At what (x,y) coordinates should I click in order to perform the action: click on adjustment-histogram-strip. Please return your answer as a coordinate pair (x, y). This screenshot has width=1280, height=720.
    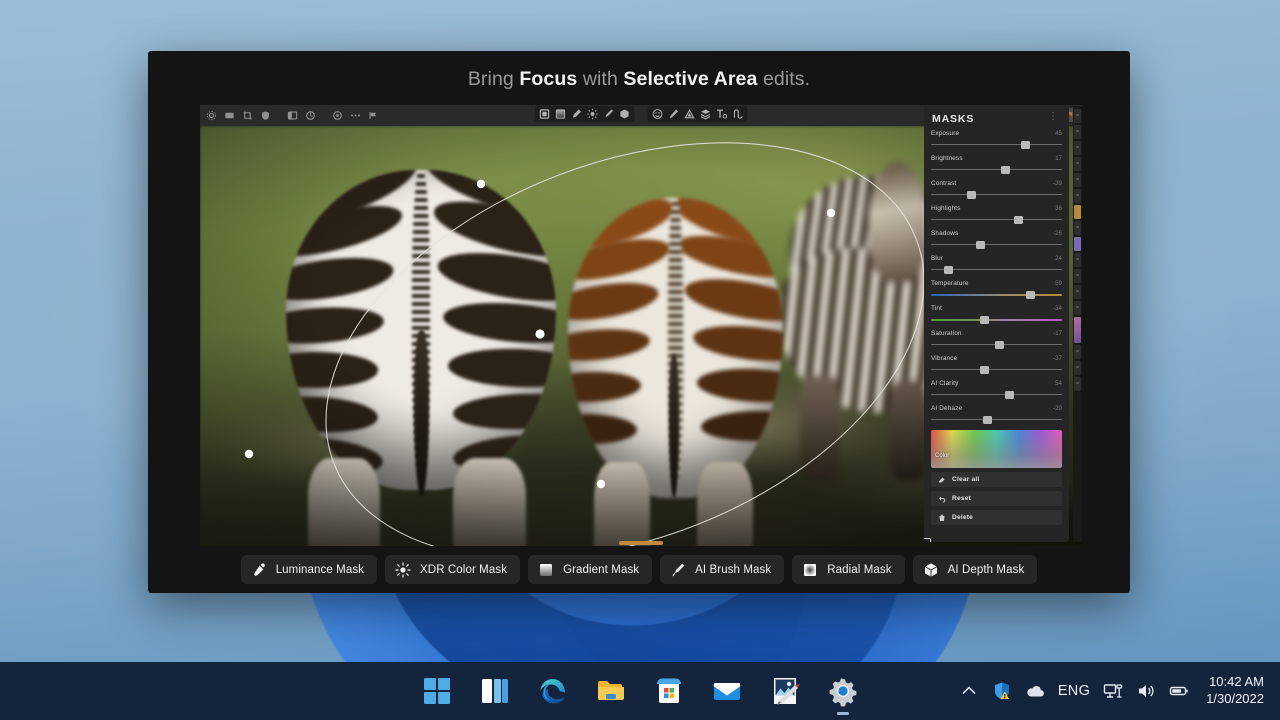
    Looking at the image, I should click on (1077, 324).